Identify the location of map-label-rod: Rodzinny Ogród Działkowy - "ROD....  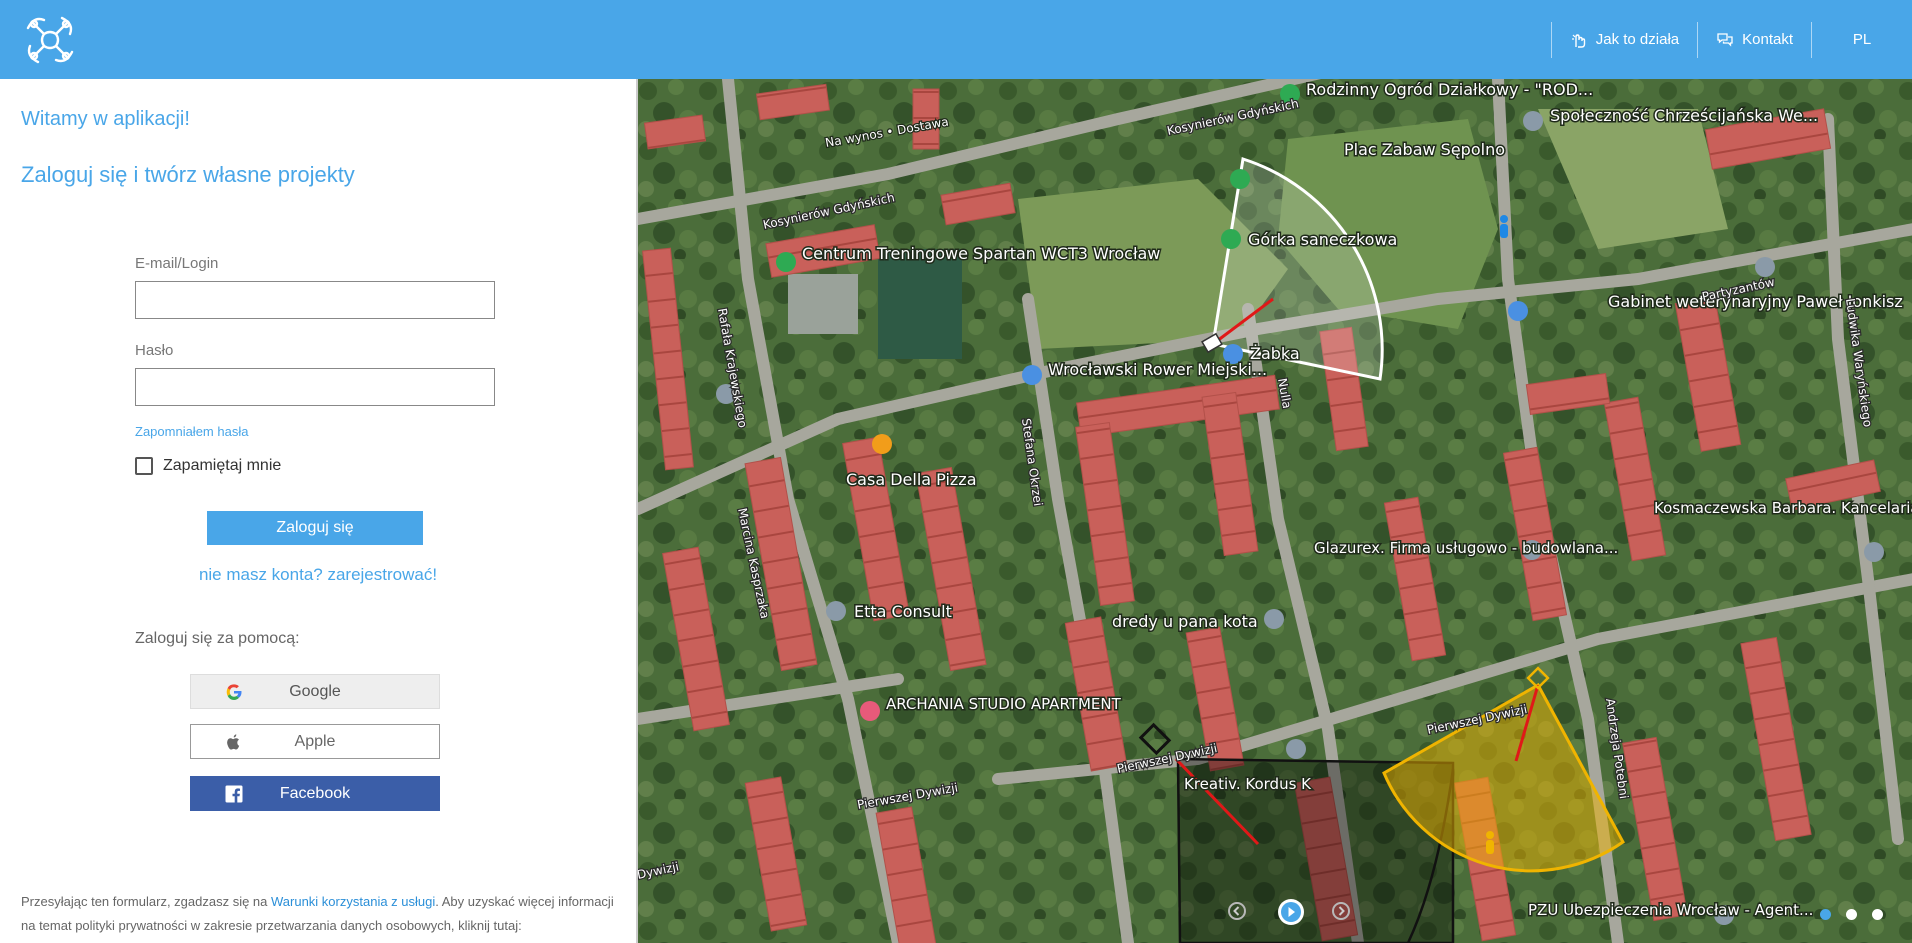
(1449, 89).